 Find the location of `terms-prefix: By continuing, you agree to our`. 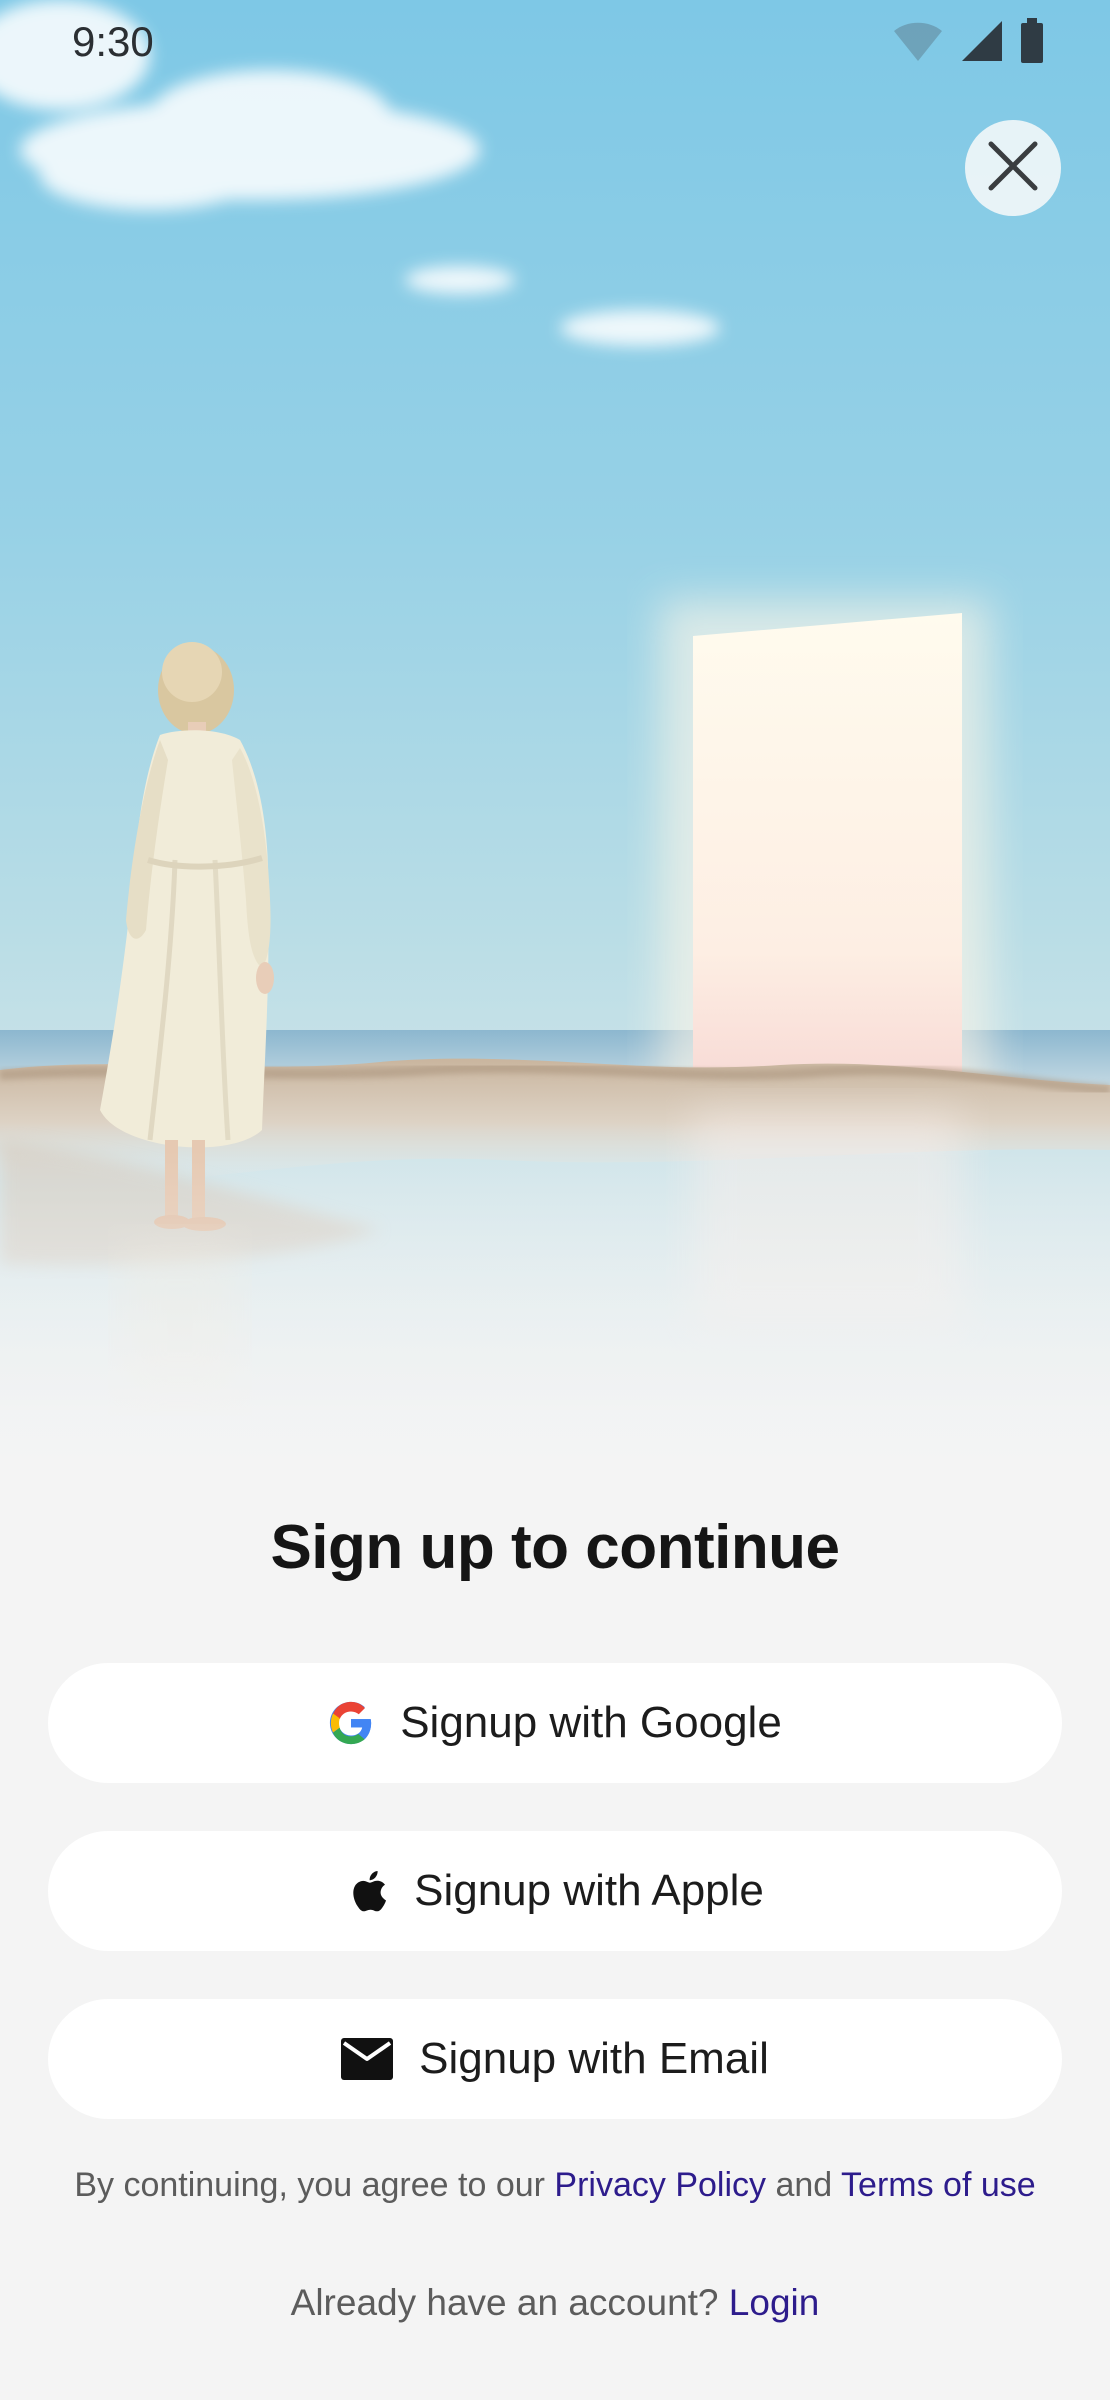

terms-prefix: By continuing, you agree to our is located at coordinates (314, 2185).